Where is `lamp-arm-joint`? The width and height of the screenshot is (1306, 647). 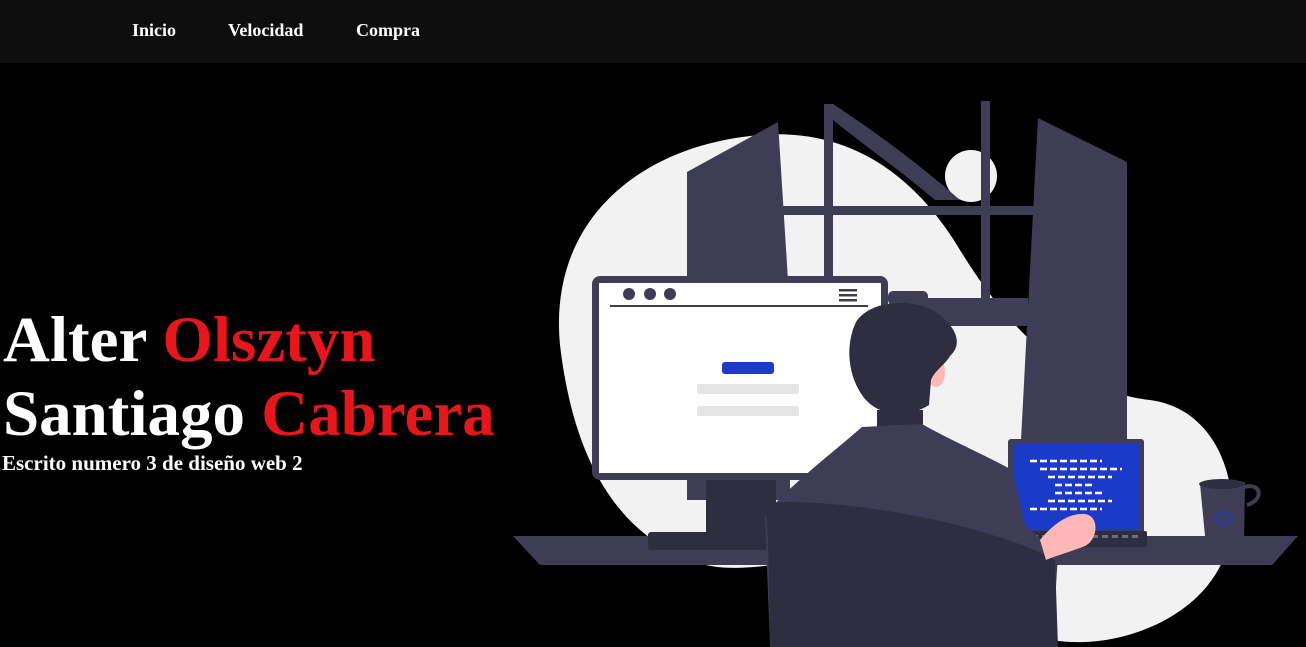
lamp-arm-joint is located at coordinates (908, 298).